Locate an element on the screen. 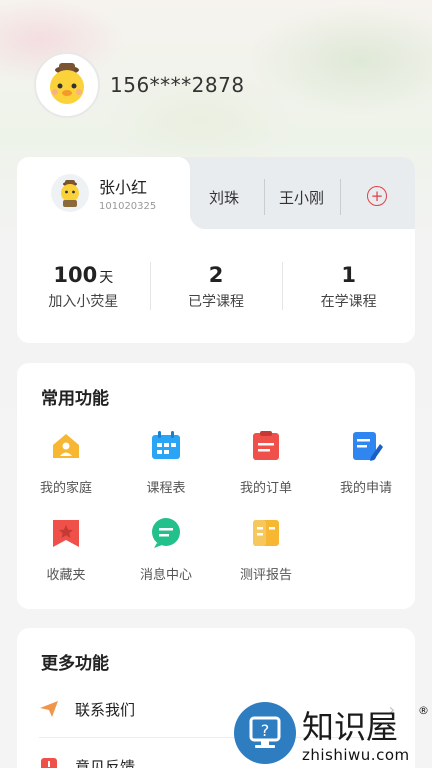 The height and width of the screenshot is (768, 432). mascot-avatar-icon is located at coordinates (67, 83).